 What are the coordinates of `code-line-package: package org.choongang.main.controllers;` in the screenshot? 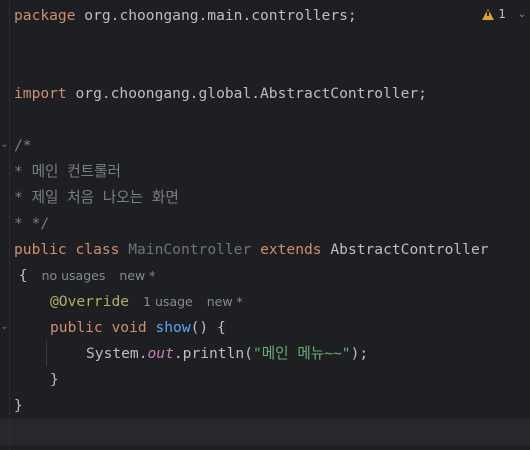 It's located at (185, 16).